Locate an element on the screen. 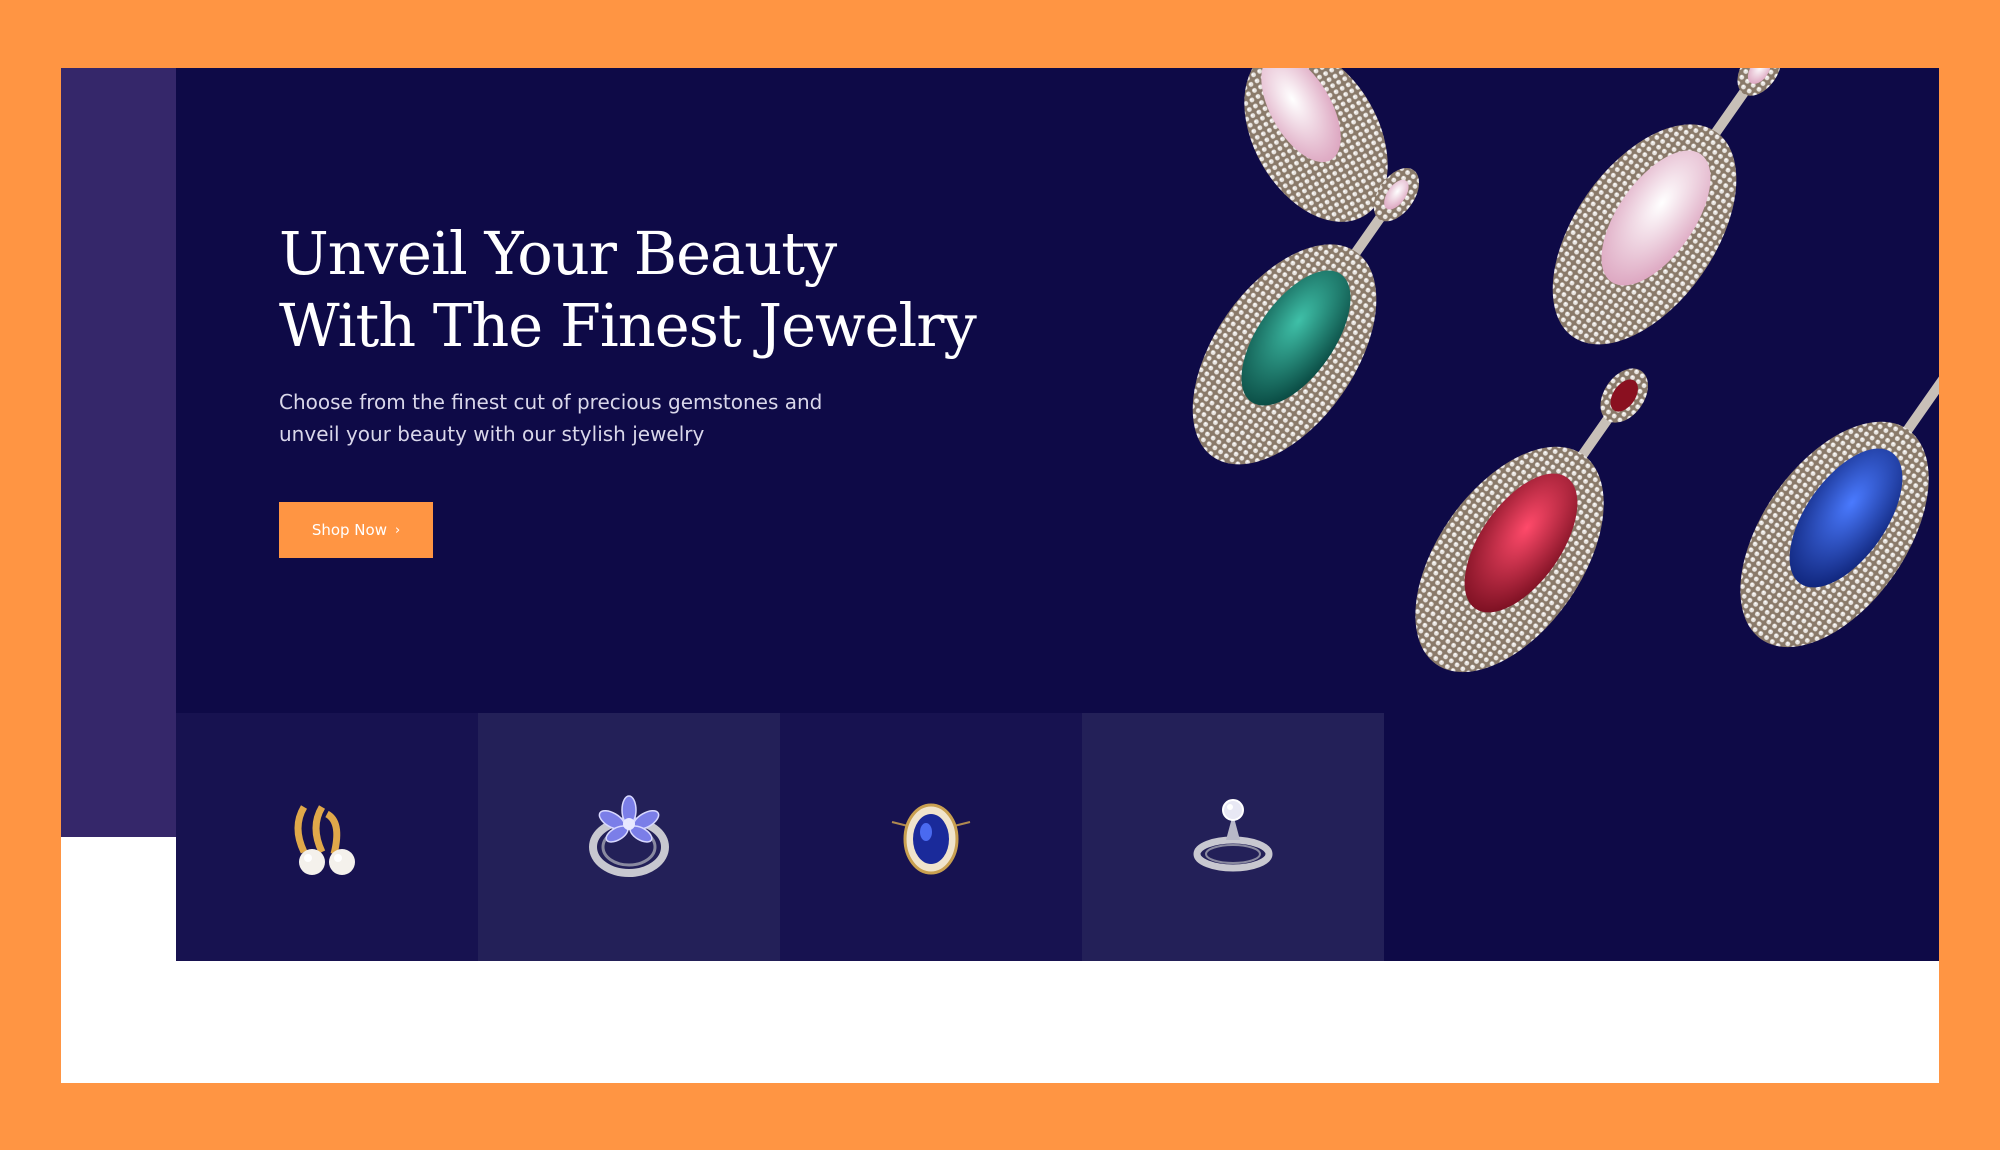 The height and width of the screenshot is (1150, 2000). shop-now-label: Shop Now is located at coordinates (349, 530).